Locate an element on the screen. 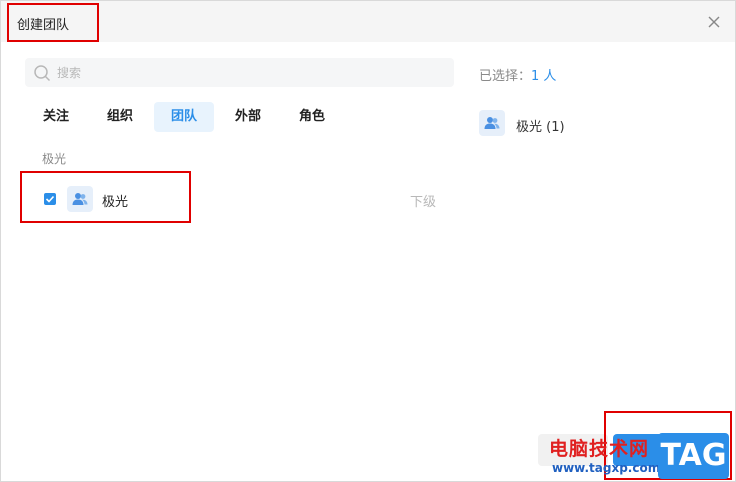 The image size is (736, 482). selected-count: 1 人 is located at coordinates (544, 76).